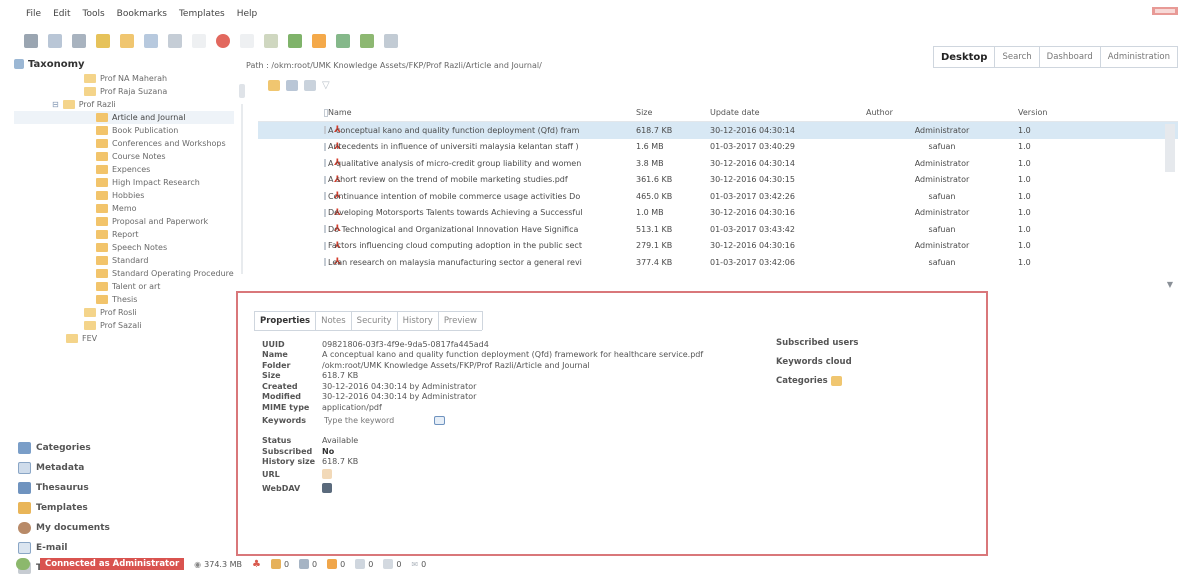 This screenshot has height=582, width=1184. I want to click on col-version: Version, so click(1038, 112).